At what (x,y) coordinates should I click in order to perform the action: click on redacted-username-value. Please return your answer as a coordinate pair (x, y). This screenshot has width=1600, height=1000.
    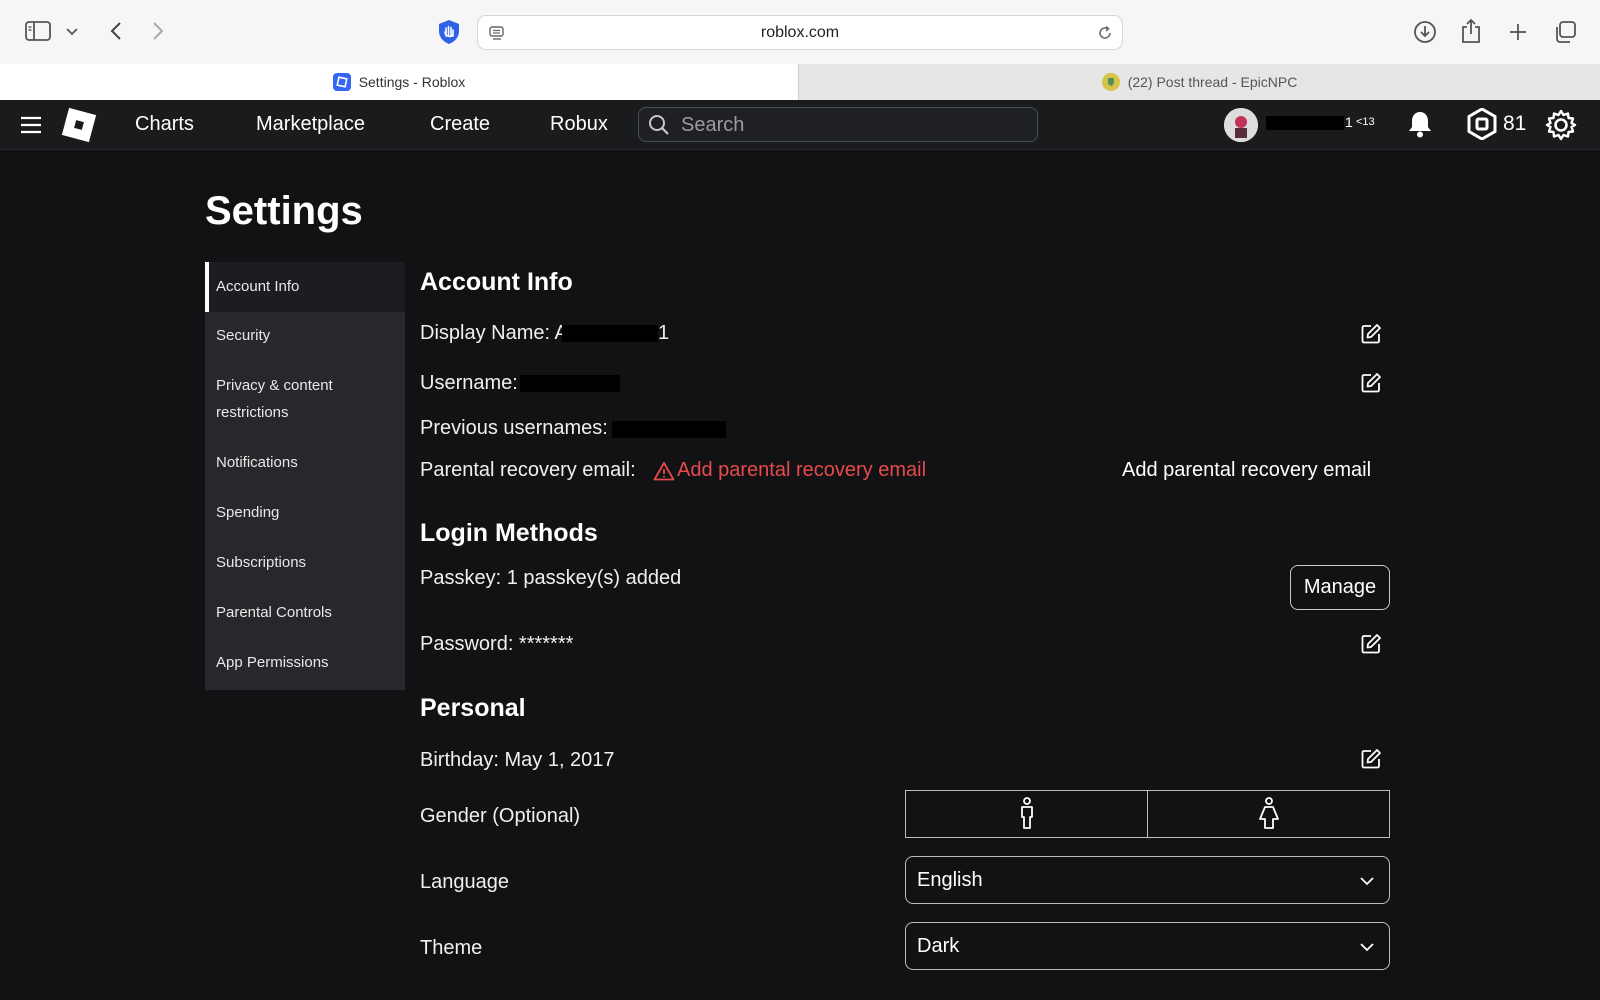
    Looking at the image, I should click on (570, 383).